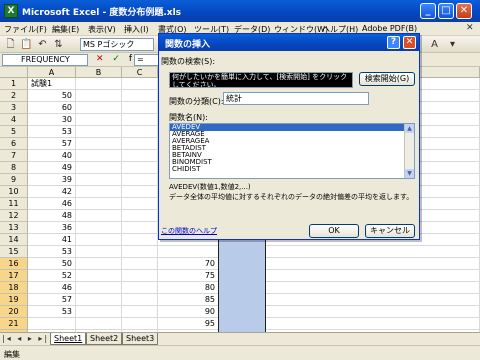  I want to click on row-header: 18, so click(14, 288).